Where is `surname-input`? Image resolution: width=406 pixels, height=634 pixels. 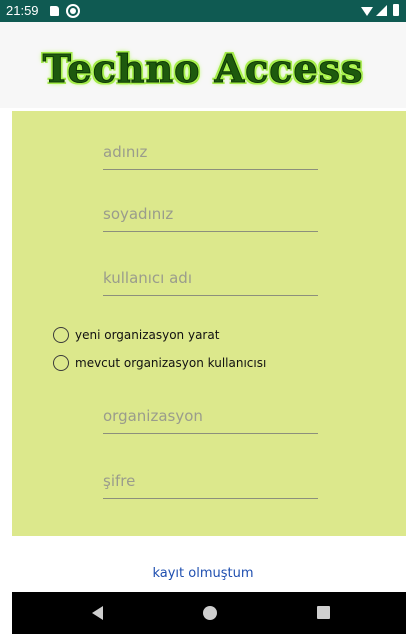
surname-input is located at coordinates (210, 214).